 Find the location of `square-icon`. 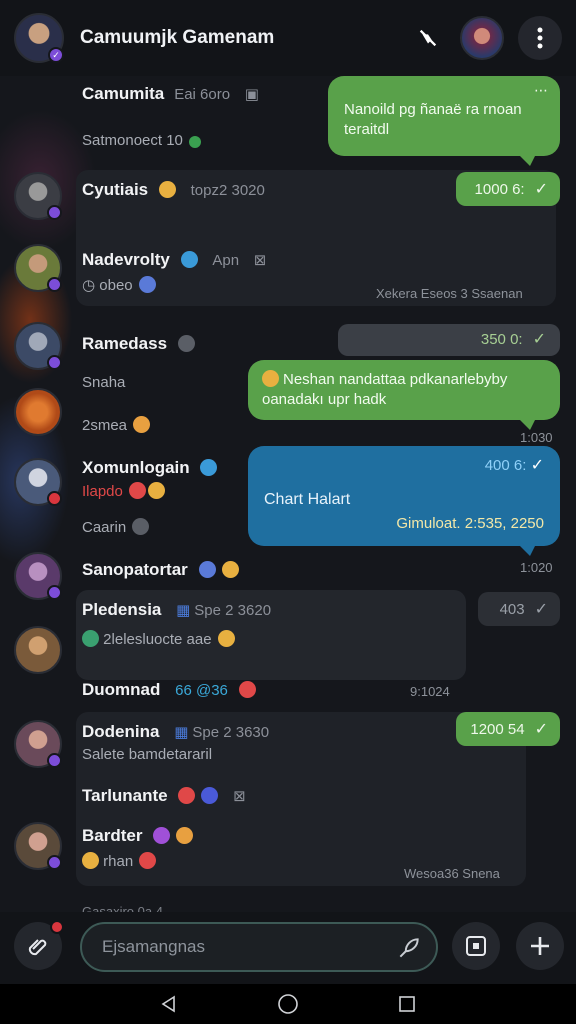

square-icon is located at coordinates (476, 946).